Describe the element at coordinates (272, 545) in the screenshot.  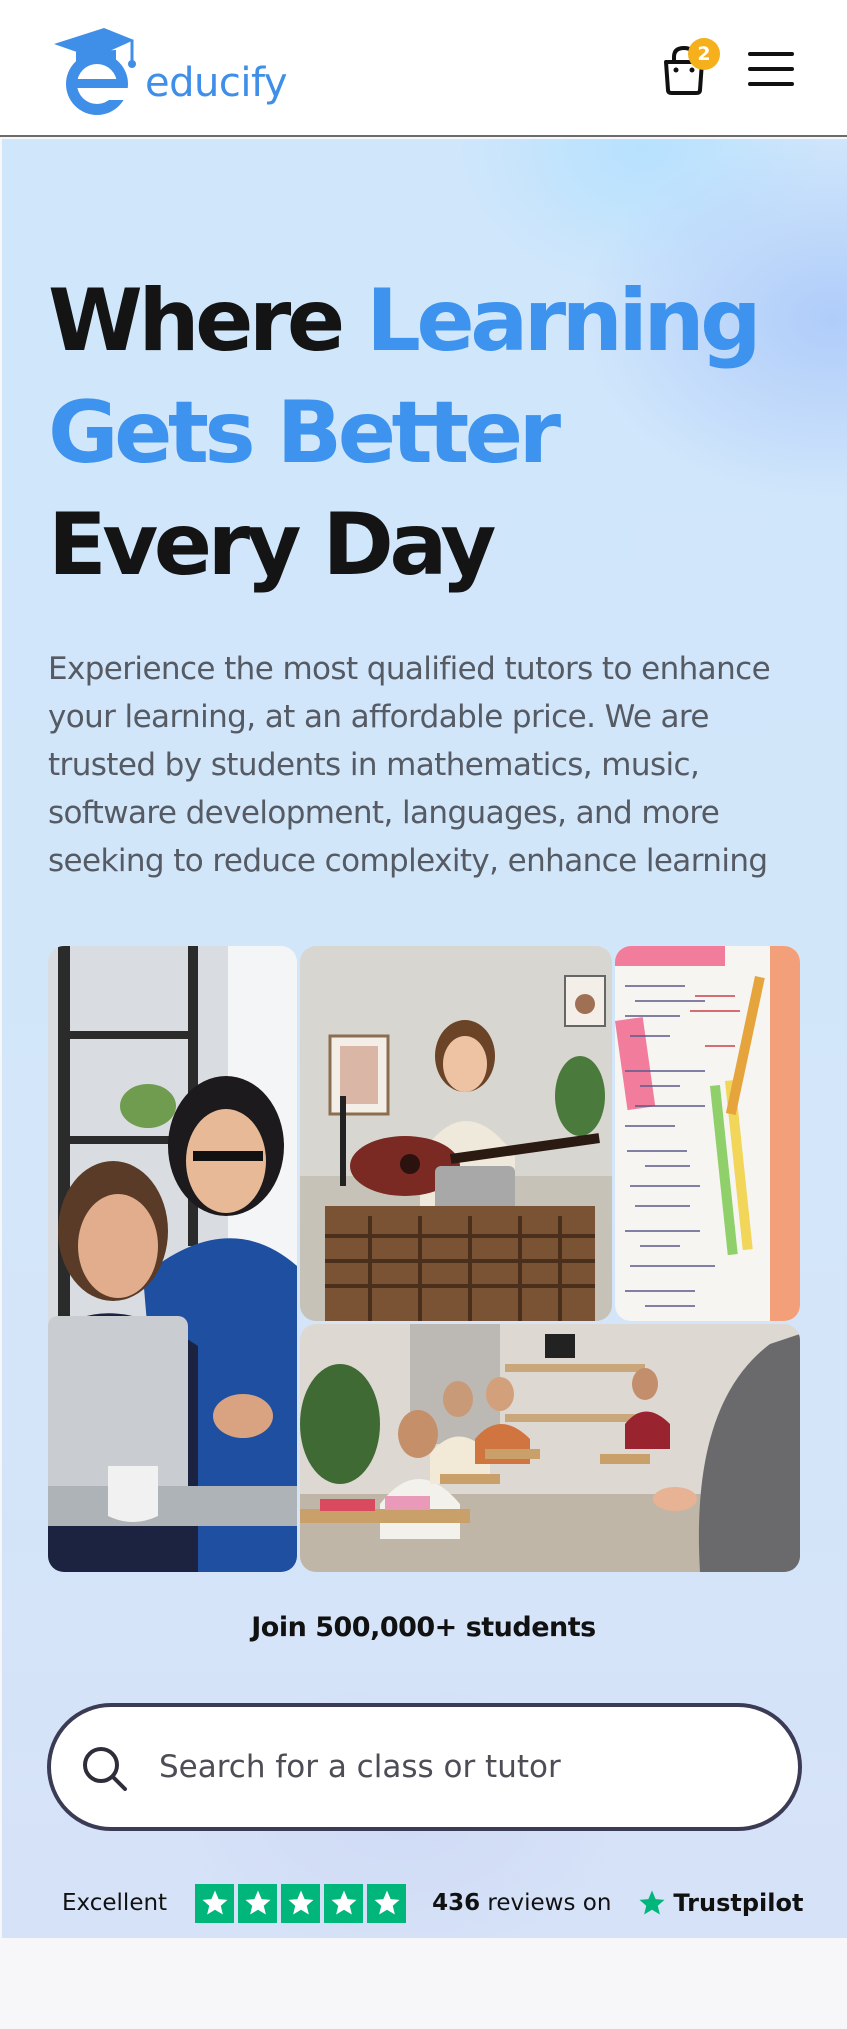
I see `headline-line-every-day: Every Day` at that location.